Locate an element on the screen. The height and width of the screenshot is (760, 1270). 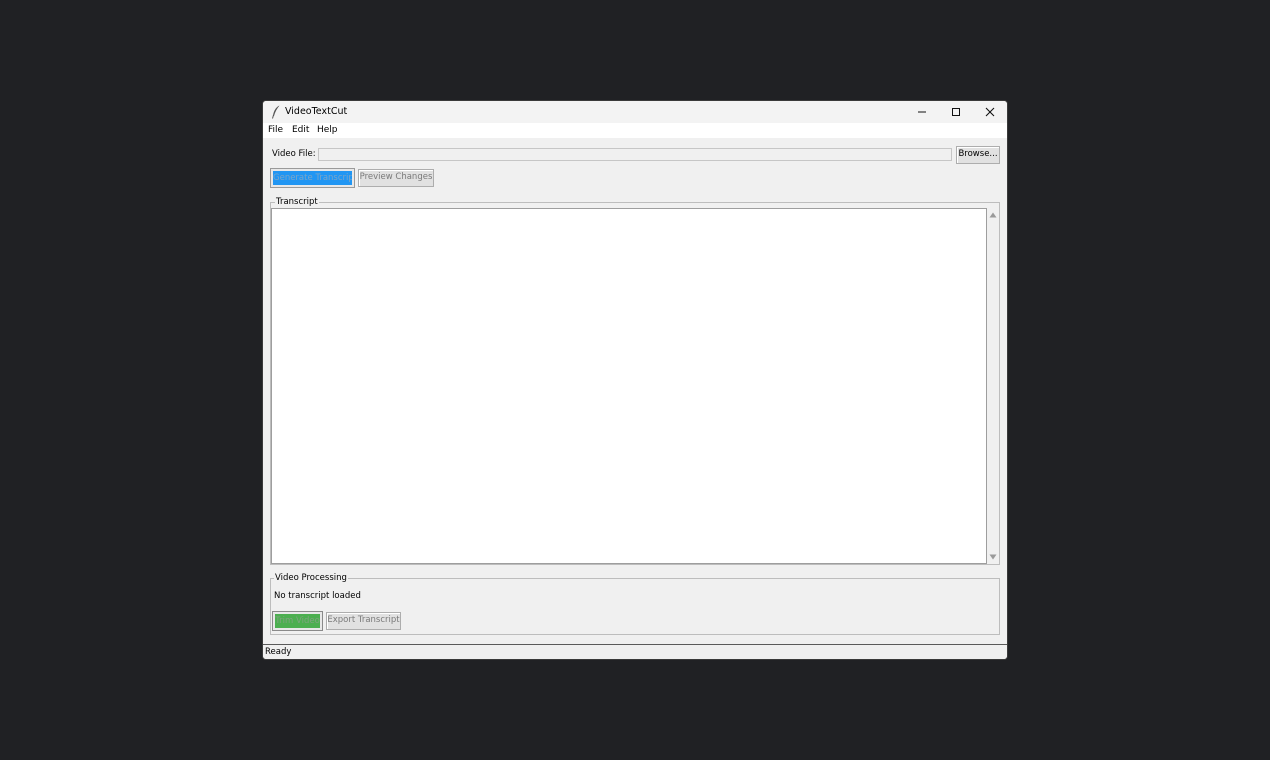
status-text: Ready is located at coordinates (278, 652).